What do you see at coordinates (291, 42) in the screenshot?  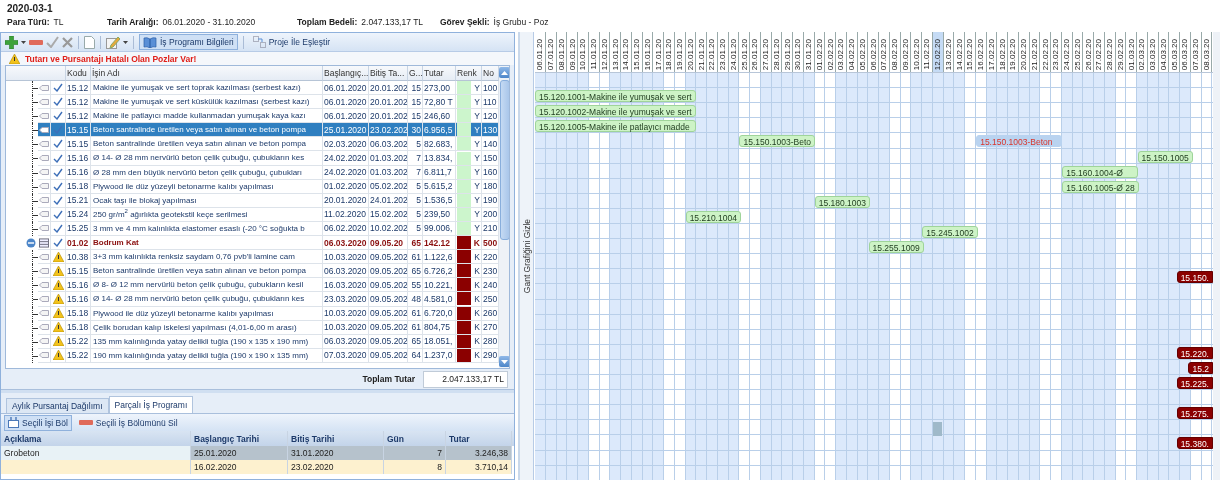 I see `match-project-button: Proje İle Eşleştir` at bounding box center [291, 42].